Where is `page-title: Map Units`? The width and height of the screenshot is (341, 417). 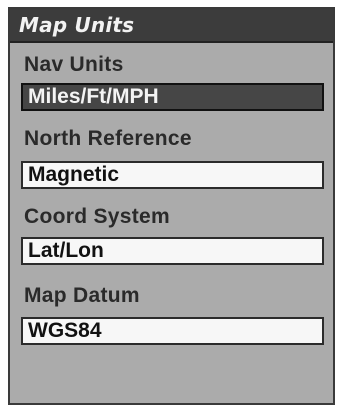
page-title: Map Units is located at coordinates (77, 25).